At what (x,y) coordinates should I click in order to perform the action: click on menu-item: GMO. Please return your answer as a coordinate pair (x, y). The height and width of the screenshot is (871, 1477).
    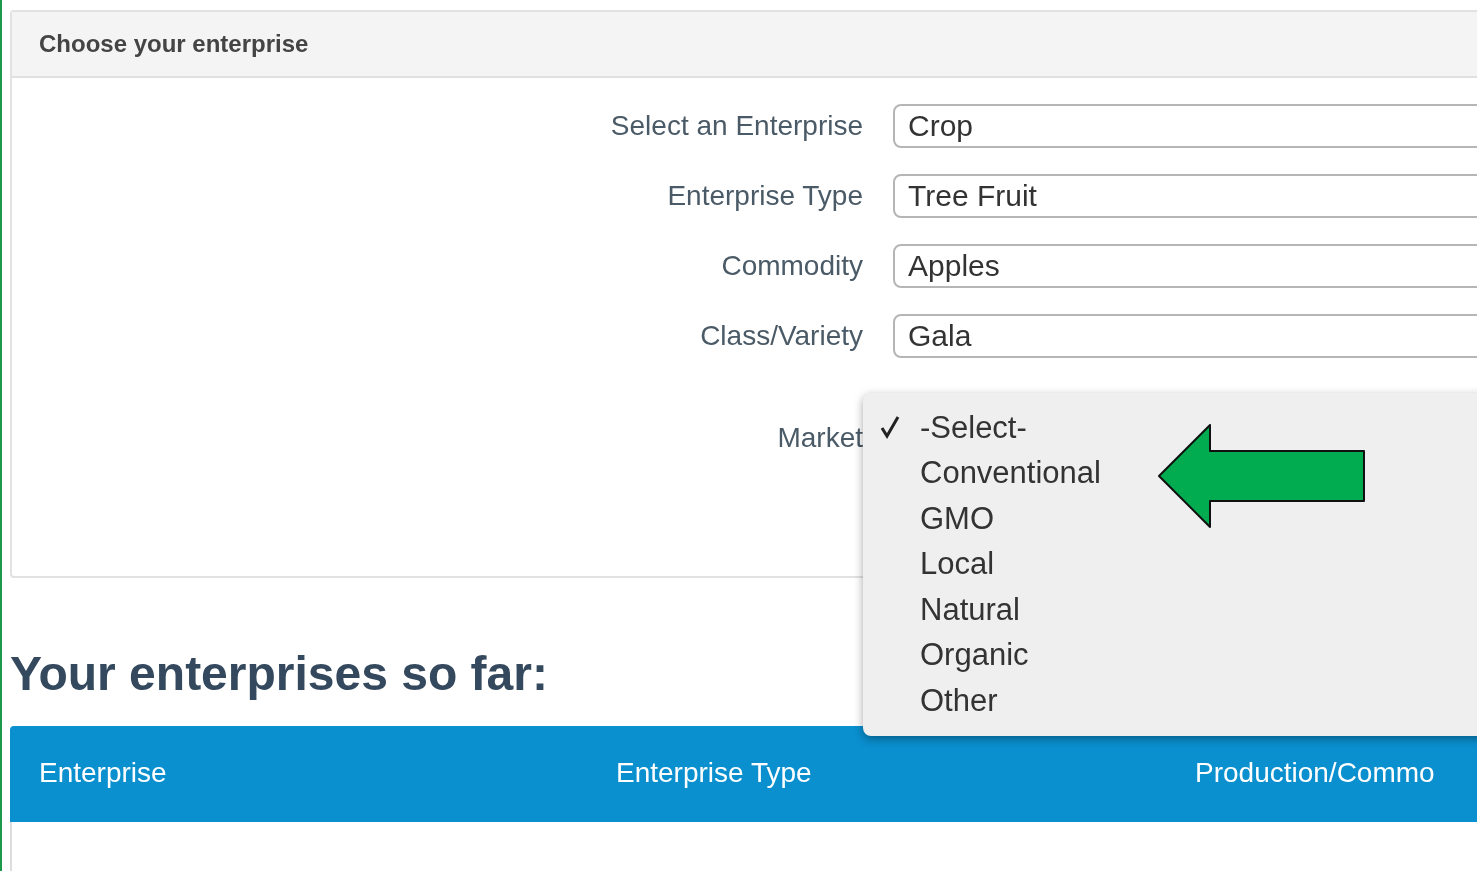
    Looking at the image, I should click on (929, 519).